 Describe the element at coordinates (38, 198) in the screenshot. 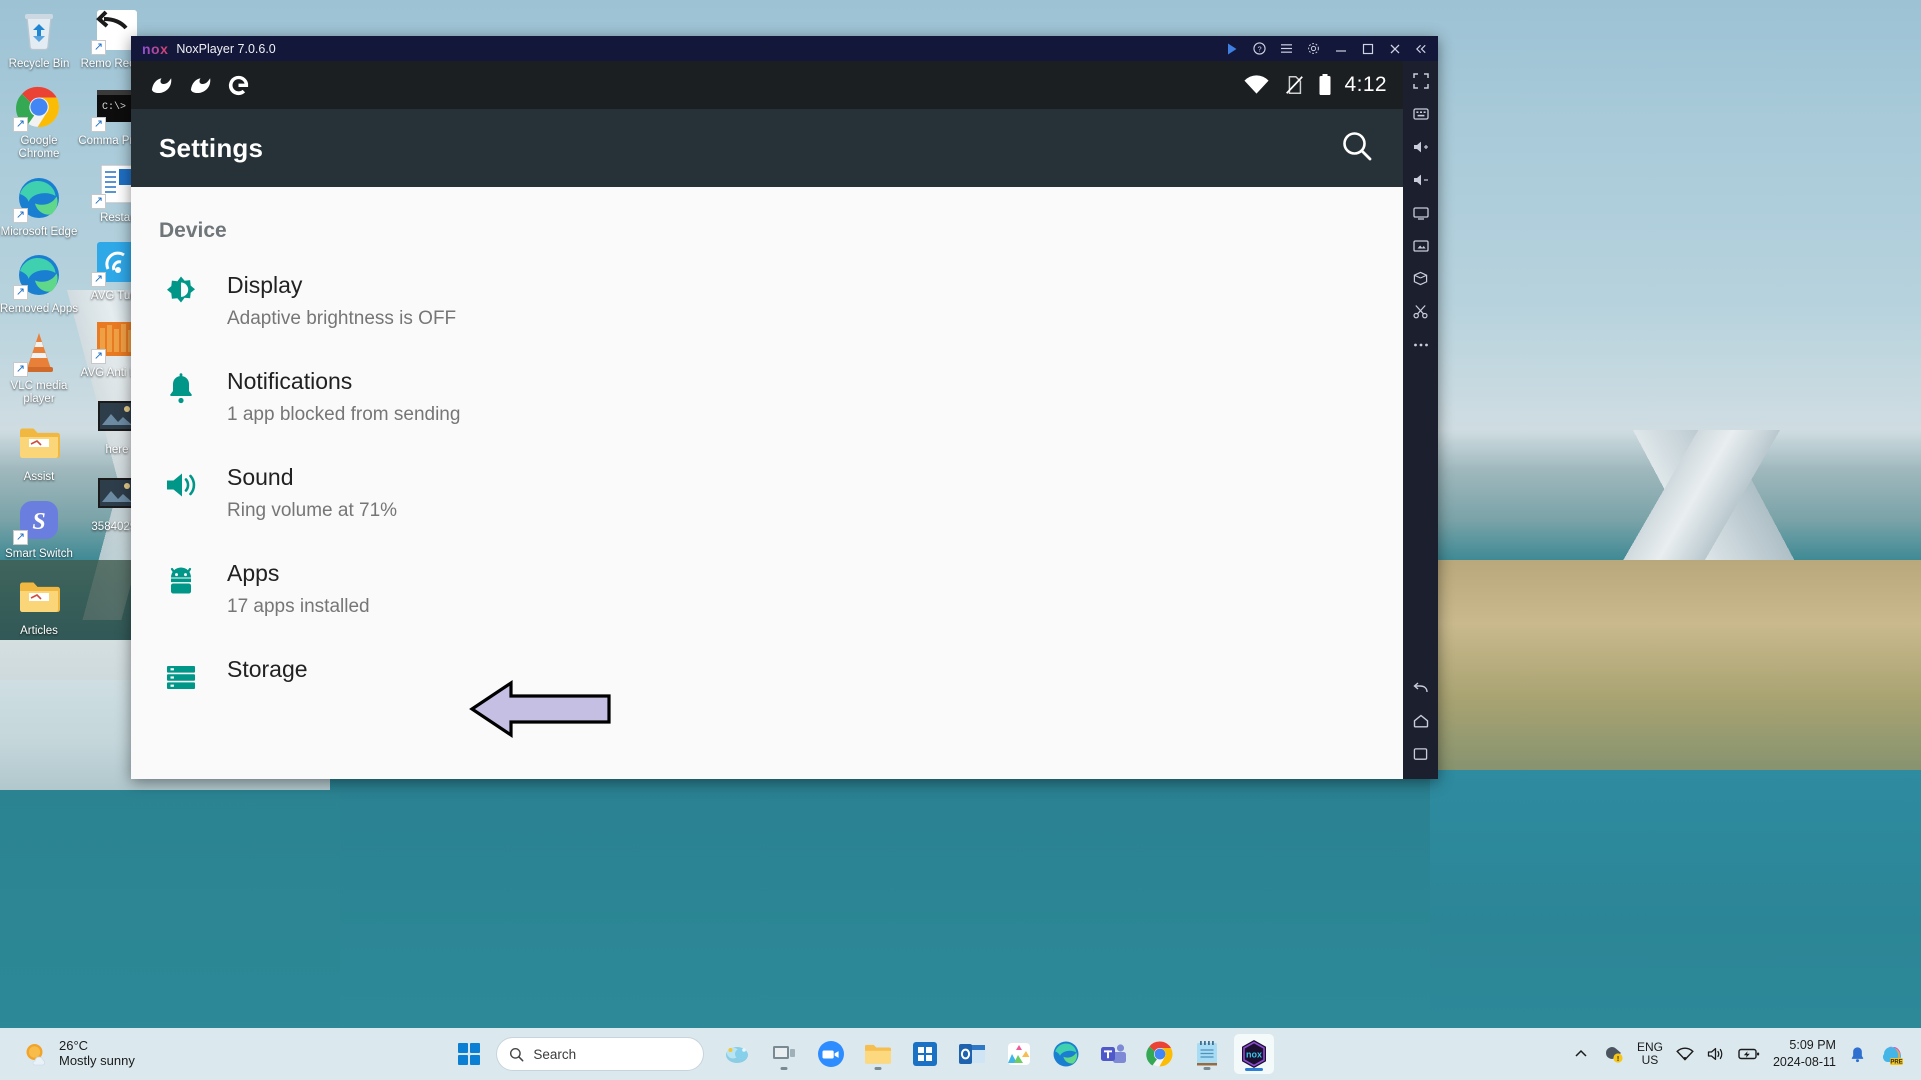

I see `edge-icon: ↗` at that location.